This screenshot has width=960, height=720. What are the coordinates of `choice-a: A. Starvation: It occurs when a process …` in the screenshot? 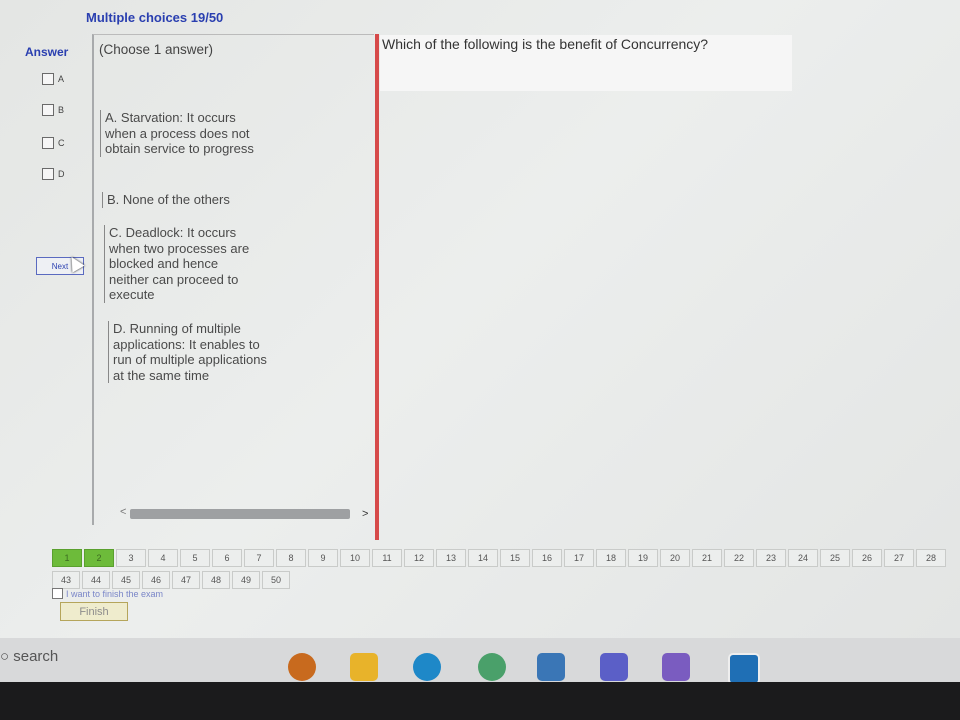 It's located at (177, 133).